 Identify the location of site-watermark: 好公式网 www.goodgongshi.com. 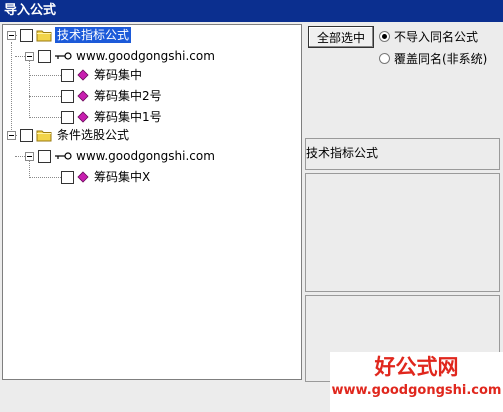
(416, 382).